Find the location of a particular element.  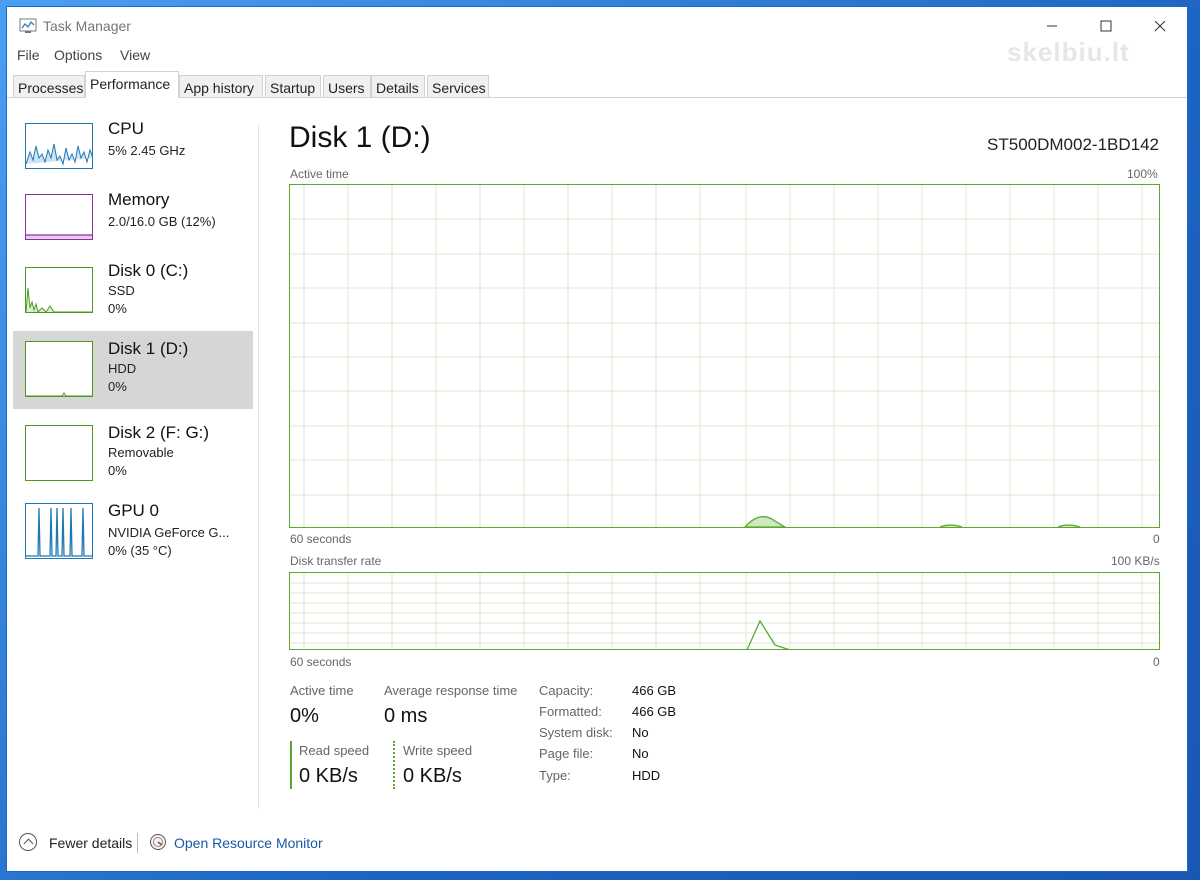

active-time-graph-max: 100% is located at coordinates (1142, 174).